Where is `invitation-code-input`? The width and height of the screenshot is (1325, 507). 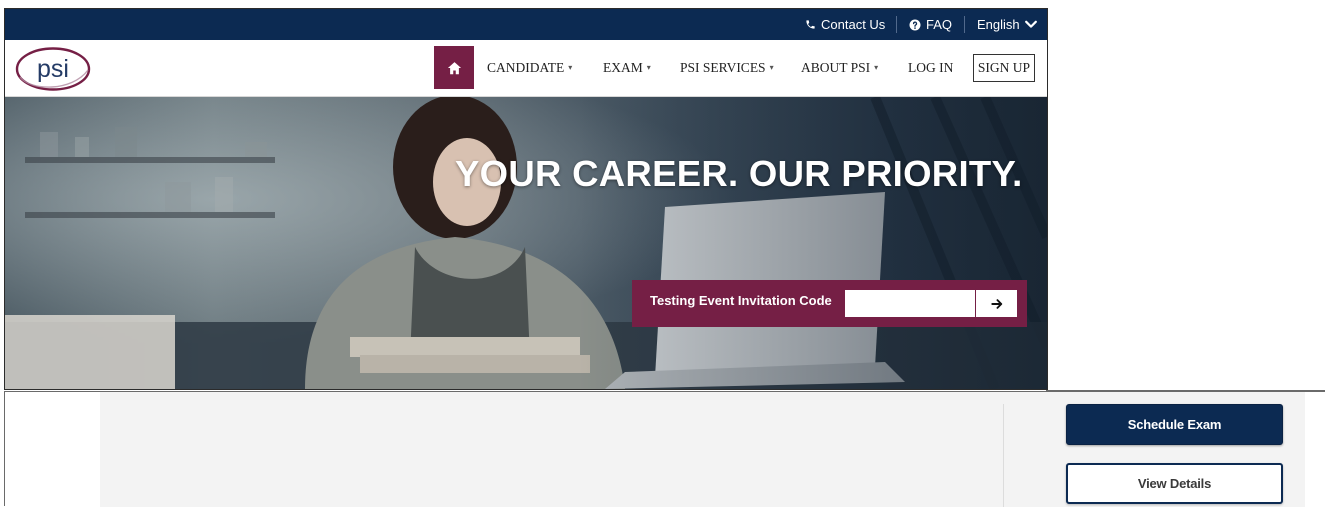 invitation-code-input is located at coordinates (910, 303).